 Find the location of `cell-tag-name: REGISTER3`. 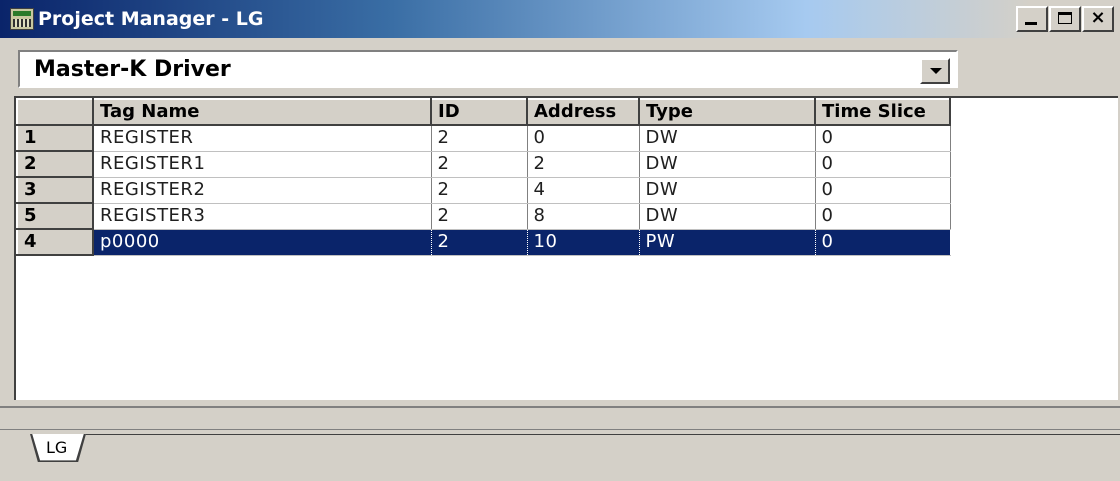

cell-tag-name: REGISTER3 is located at coordinates (262, 216).